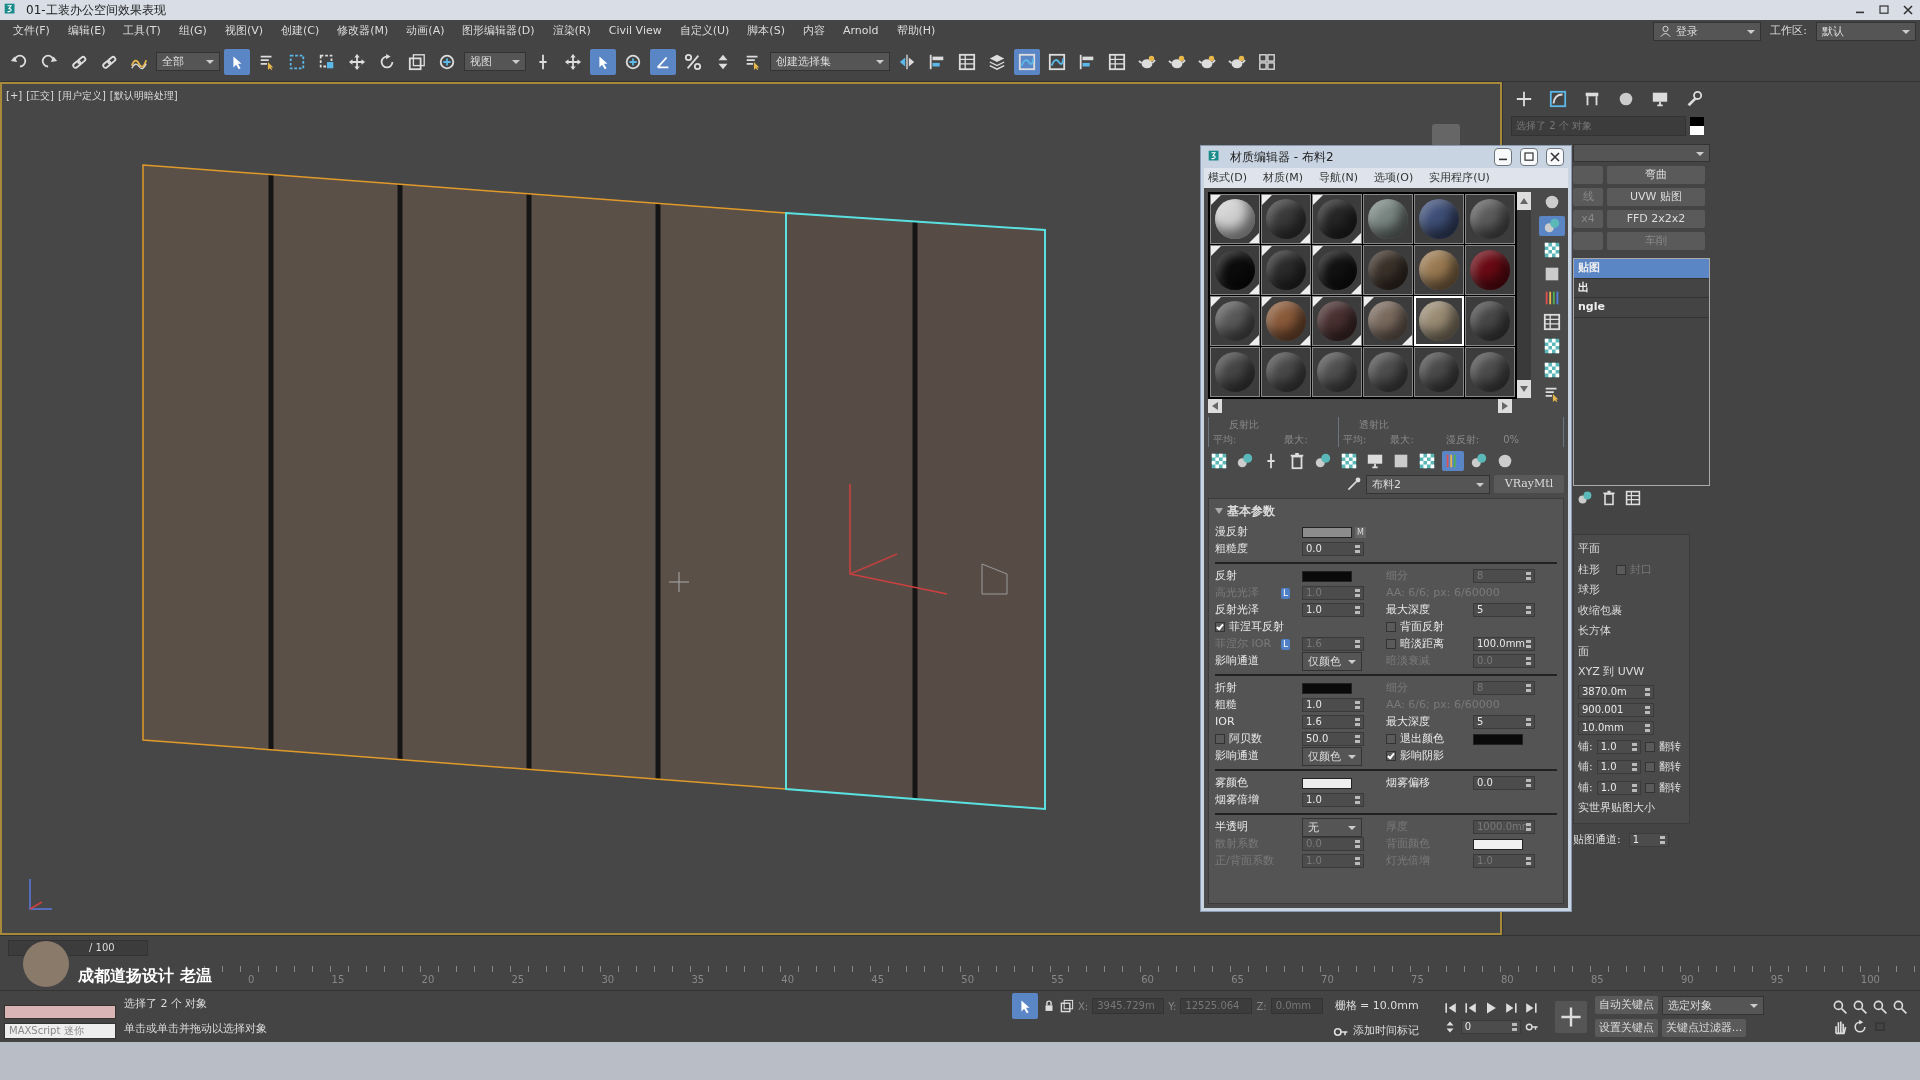  Describe the element at coordinates (1712, 1005) in the screenshot. I see `key-mode-dropdown: 选定对象` at that location.